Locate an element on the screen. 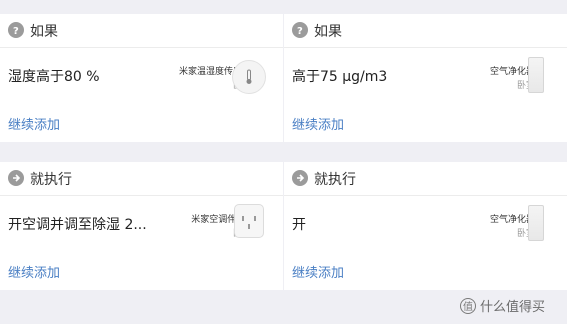 The width and height of the screenshot is (567, 324). watermark: 值 什么值得买 is located at coordinates (502, 305).